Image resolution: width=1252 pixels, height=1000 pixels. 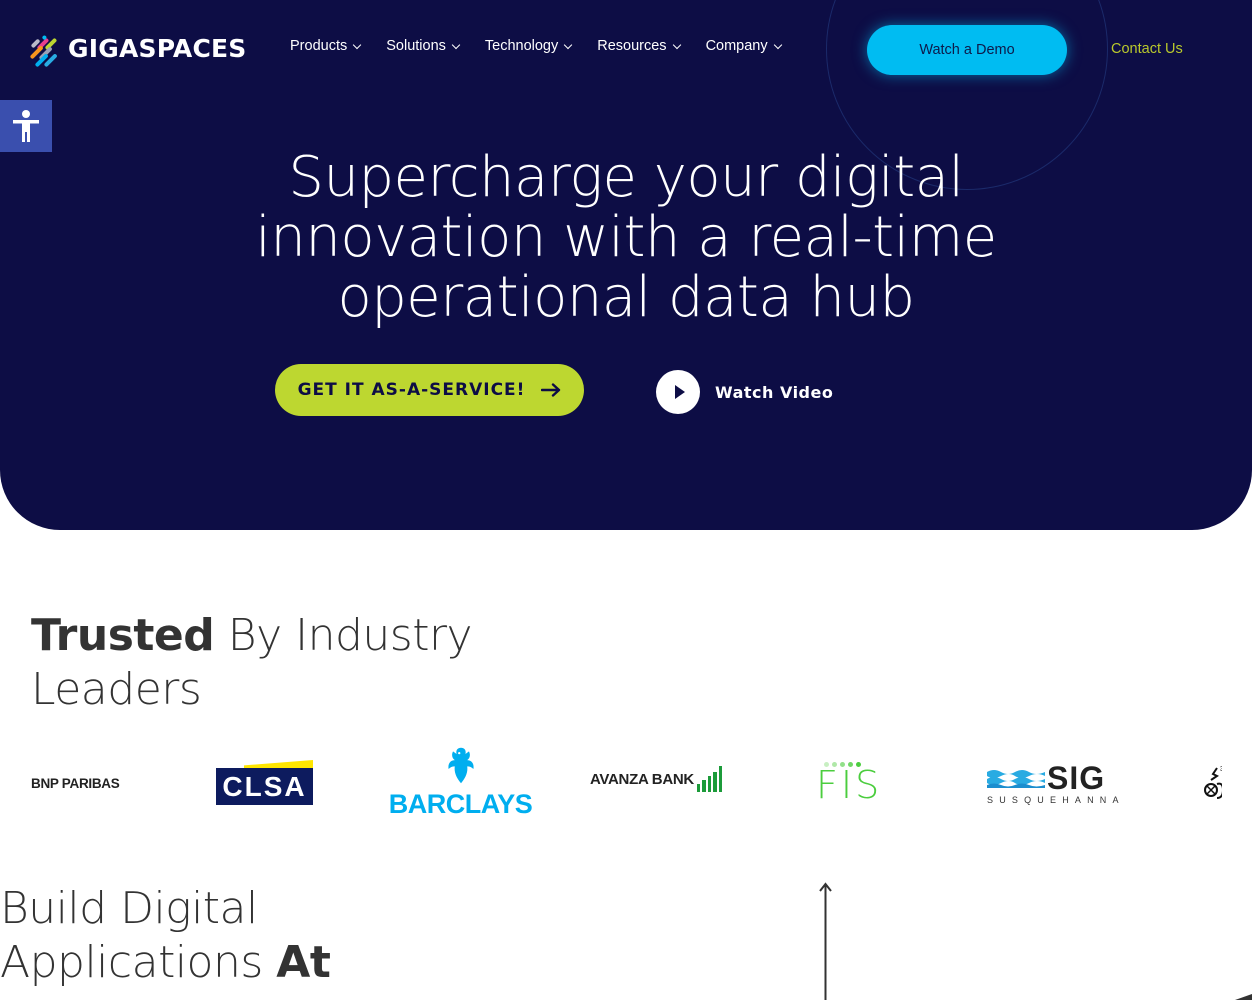 I want to click on logo-avanza-bank: AVANZA BANK, so click(x=656, y=779).